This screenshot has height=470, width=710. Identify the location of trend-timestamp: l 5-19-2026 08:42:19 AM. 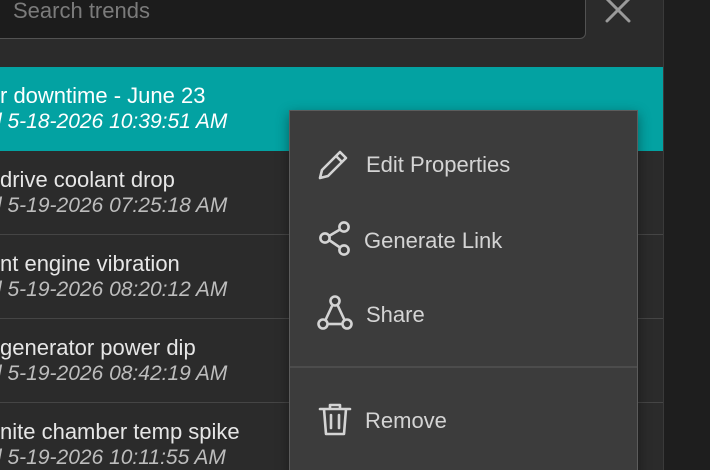
(114, 373).